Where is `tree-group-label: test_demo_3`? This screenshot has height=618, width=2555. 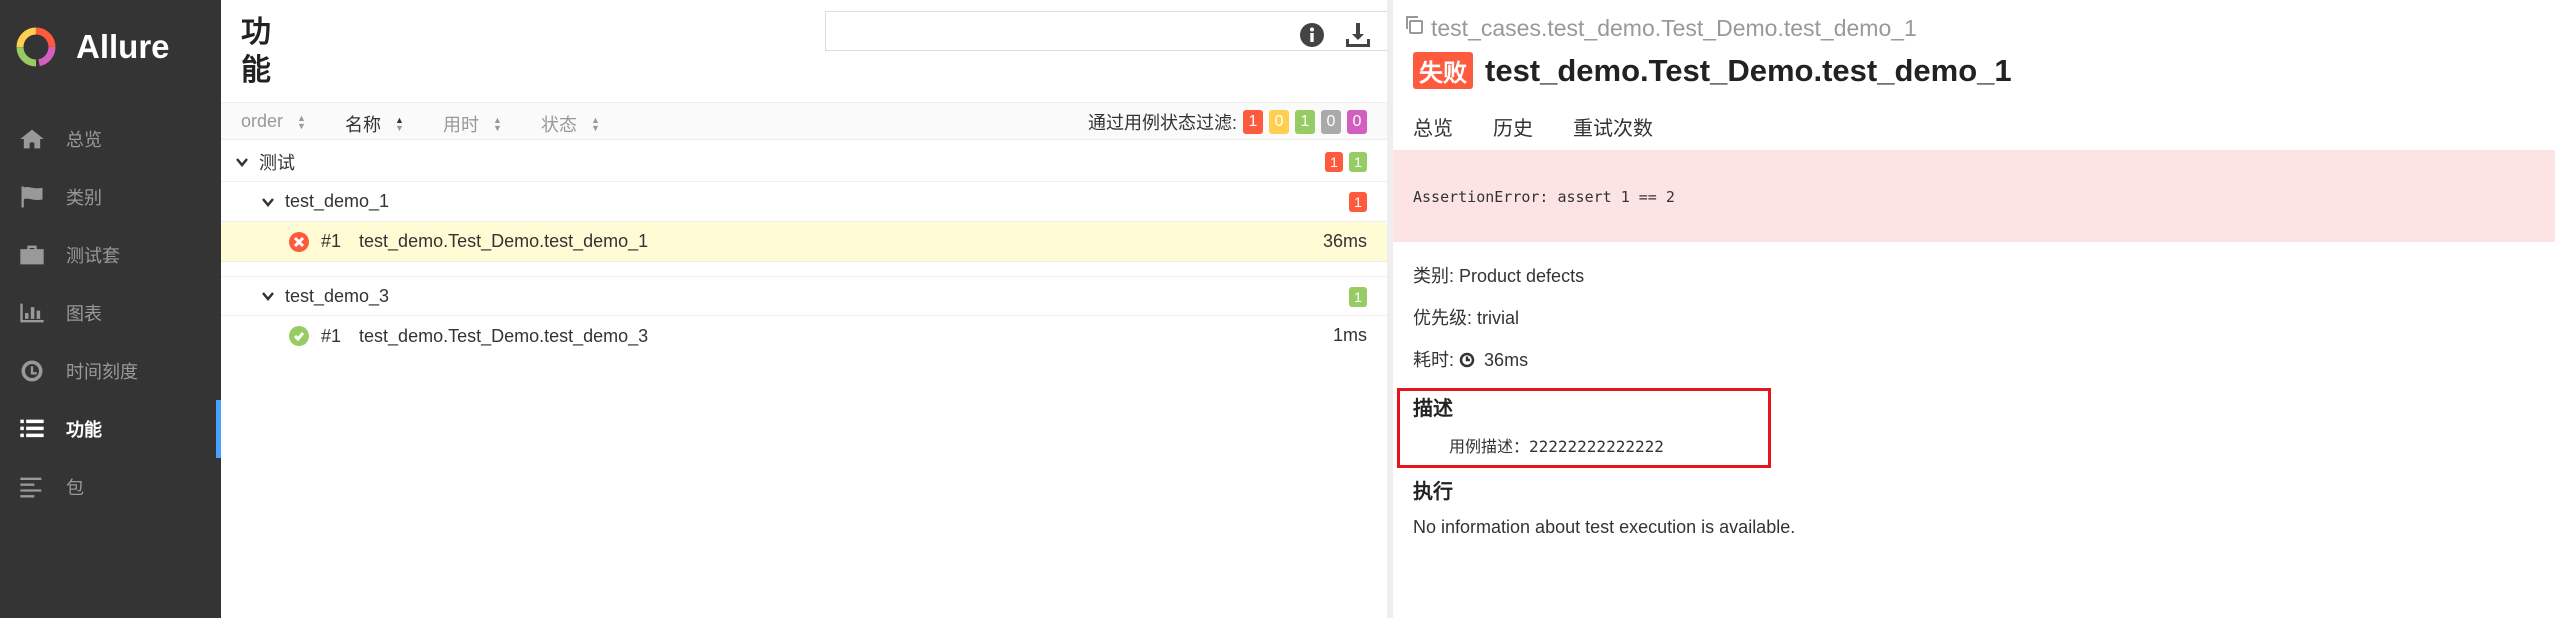 tree-group-label: test_demo_3 is located at coordinates (337, 295).